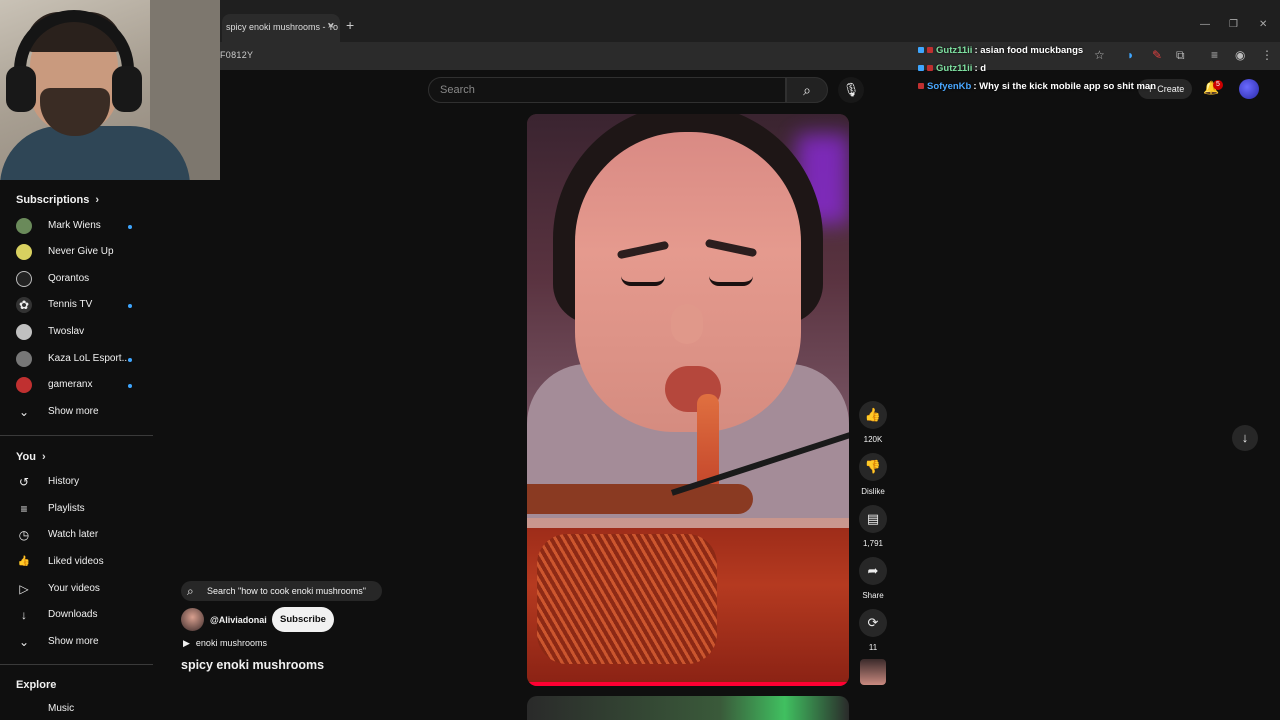  Describe the element at coordinates (1267, 55) in the screenshot. I see `menu-dots-icon: ⋮` at that location.